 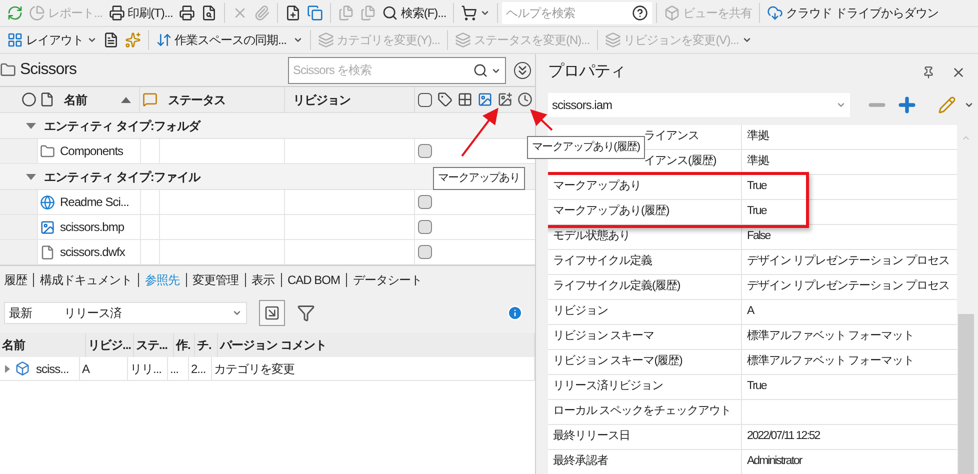 What do you see at coordinates (92, 227) in the screenshot?
I see `file-name: scissors.bmp` at bounding box center [92, 227].